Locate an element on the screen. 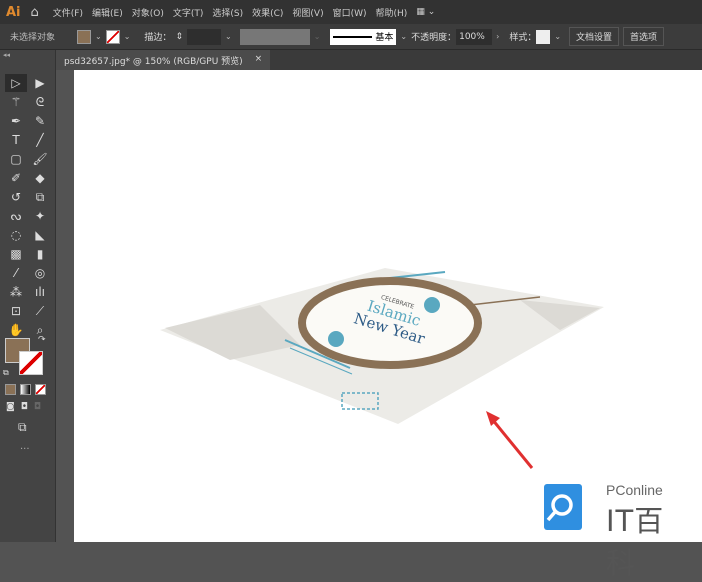 The image size is (702, 582). brush-label: 基本 is located at coordinates (384, 38).